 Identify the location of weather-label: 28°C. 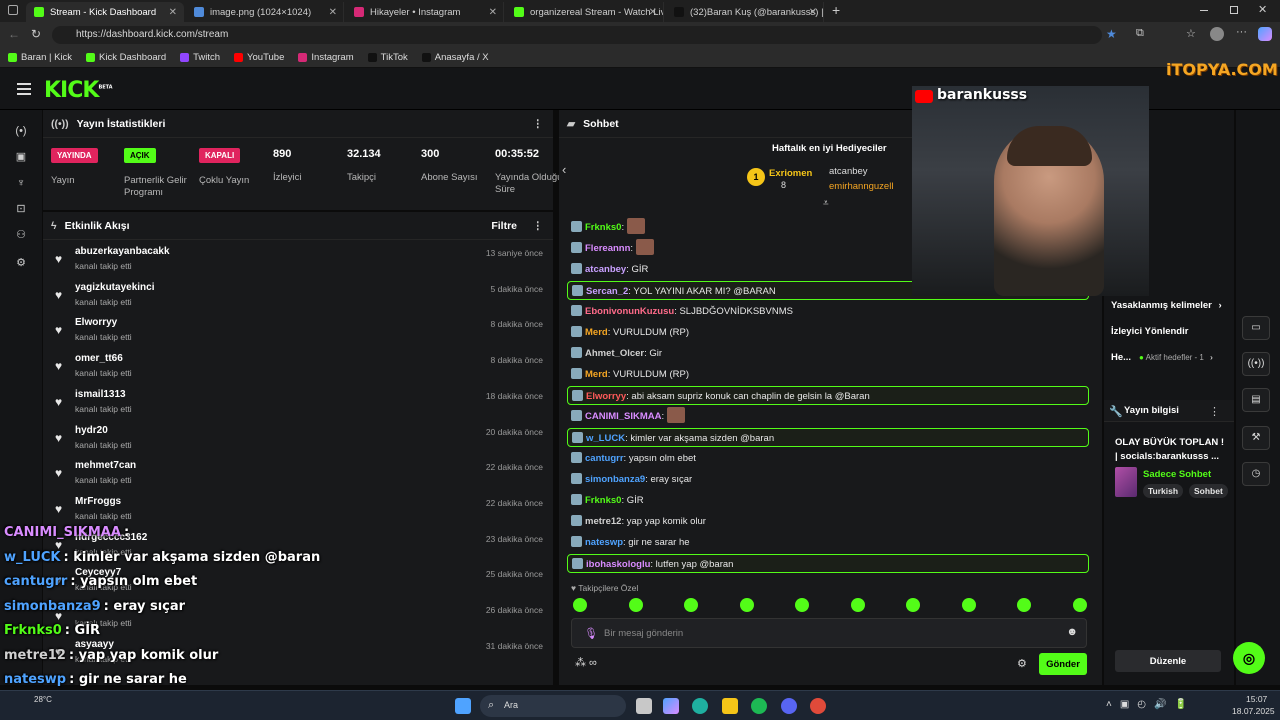
(43, 699).